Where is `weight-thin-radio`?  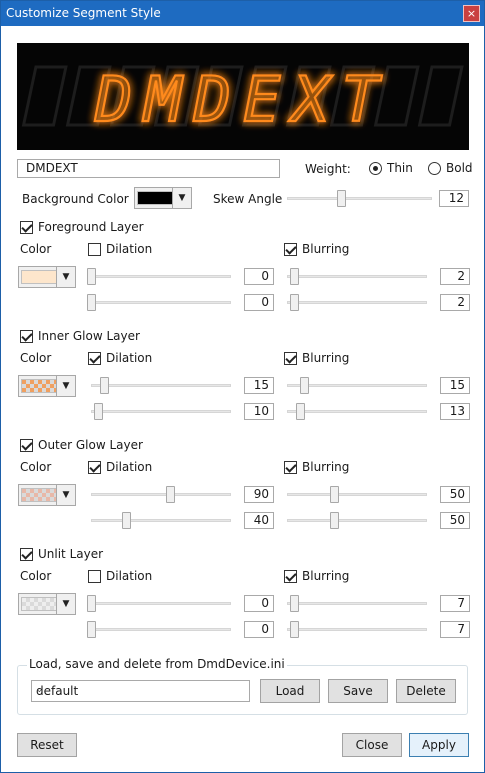
weight-thin-radio is located at coordinates (375, 168).